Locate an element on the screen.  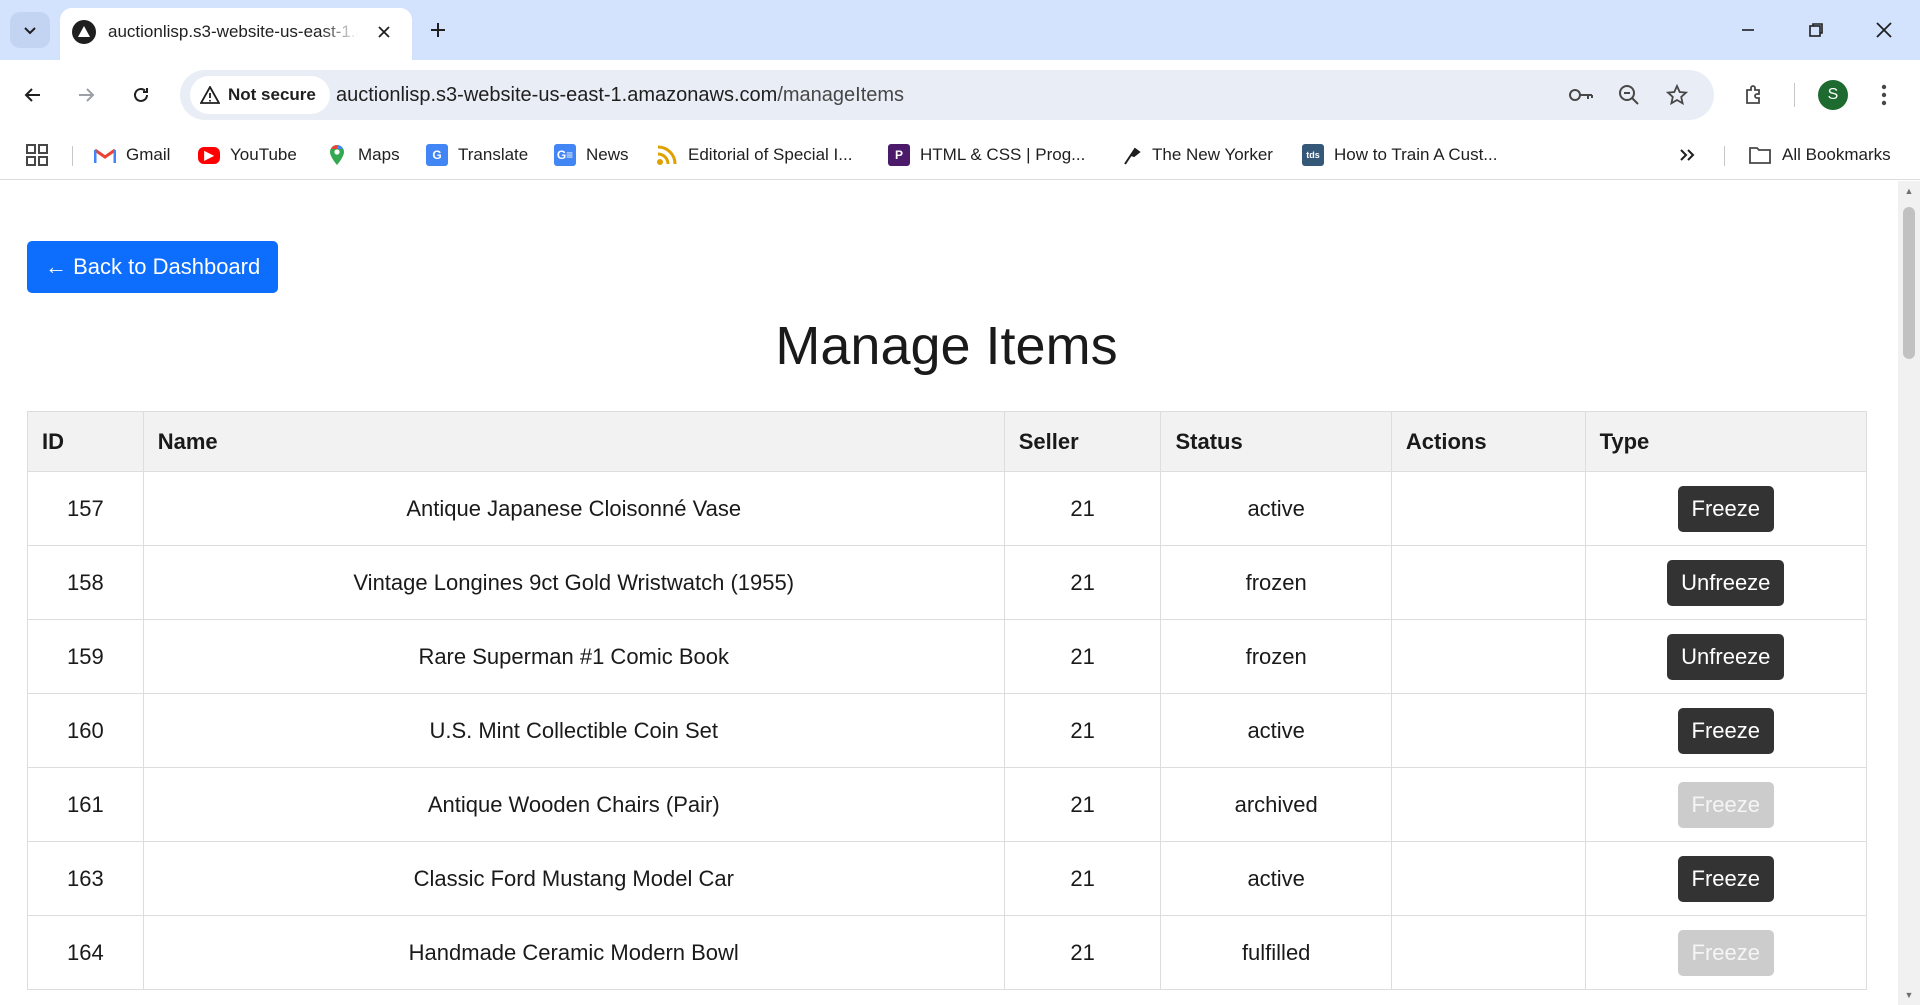
zoom-out-icon is located at coordinates (1629, 95).